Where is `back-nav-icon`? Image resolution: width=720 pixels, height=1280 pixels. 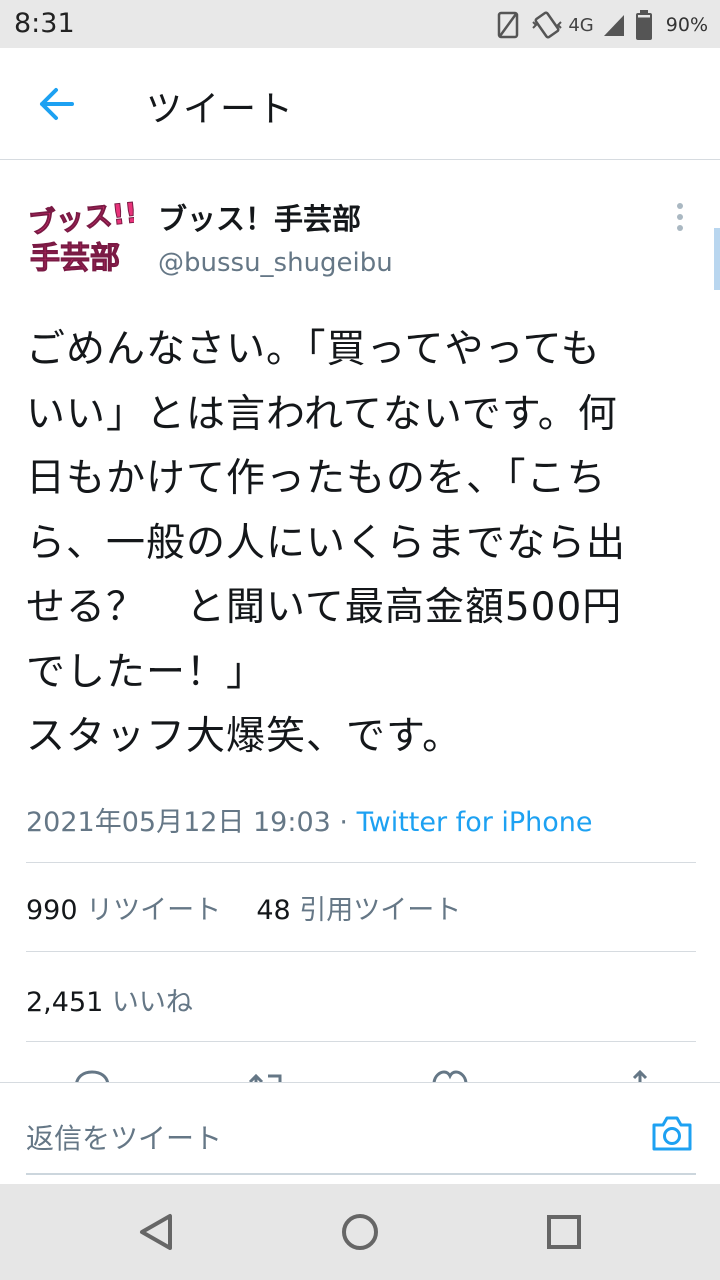 back-nav-icon is located at coordinates (156, 1232).